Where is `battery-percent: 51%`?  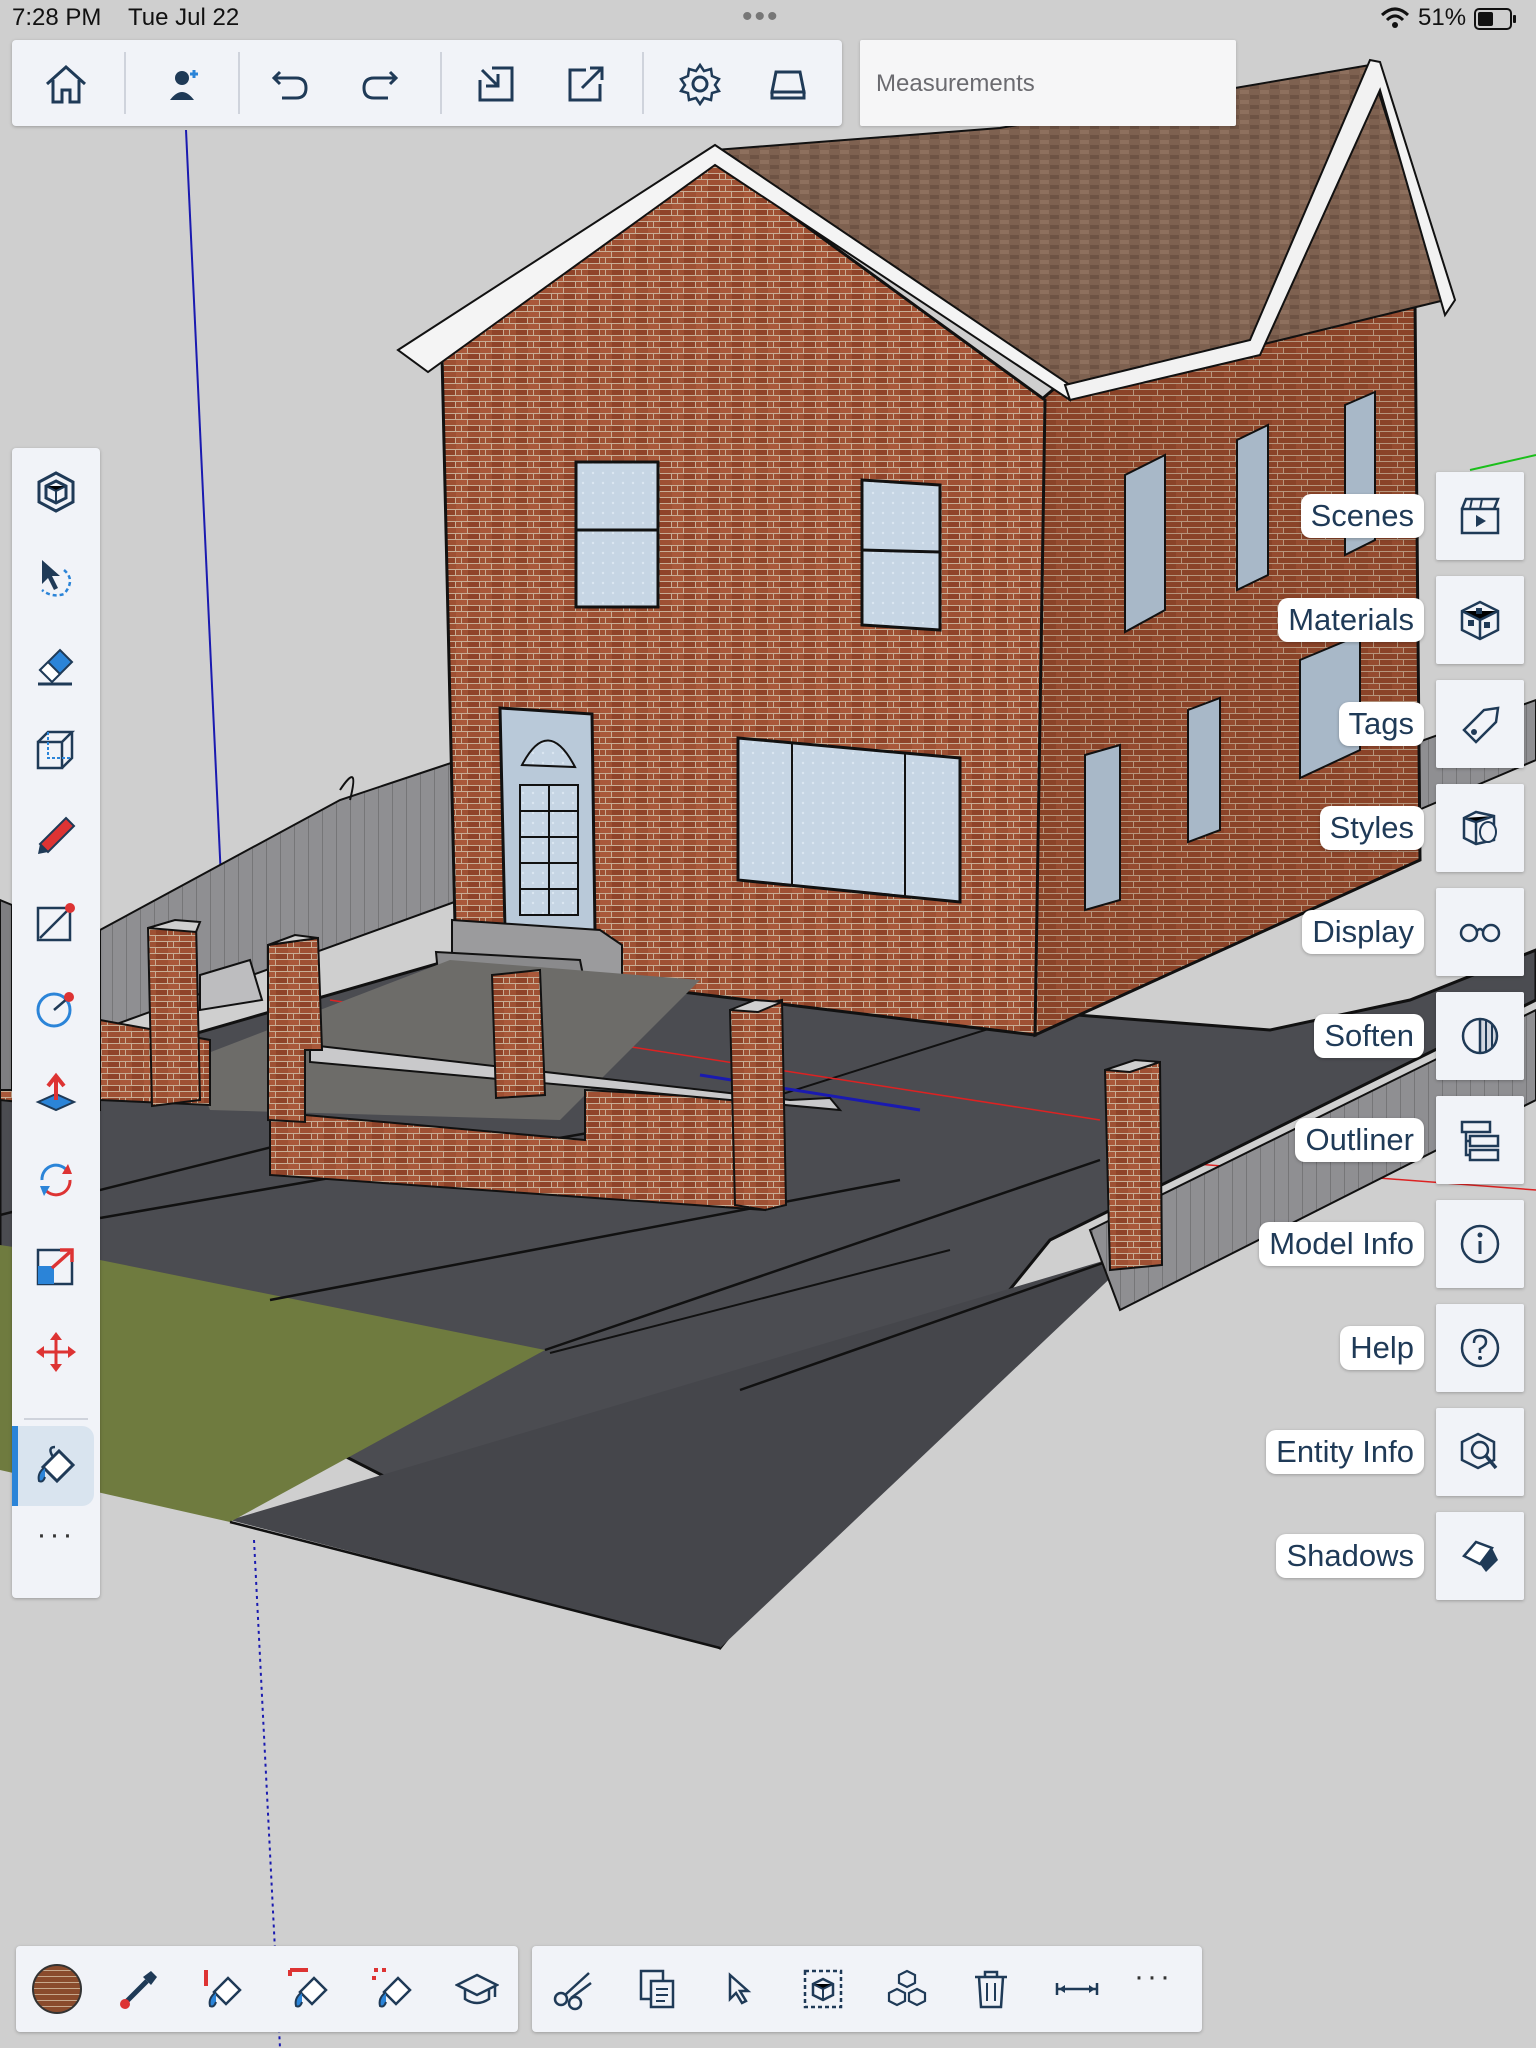 battery-percent: 51% is located at coordinates (1442, 17).